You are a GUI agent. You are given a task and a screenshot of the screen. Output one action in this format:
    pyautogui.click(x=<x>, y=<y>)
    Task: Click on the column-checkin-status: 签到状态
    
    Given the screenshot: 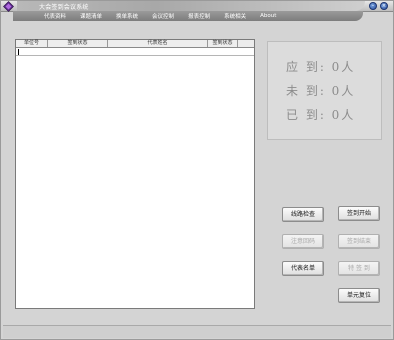 What is the action you would take?
    pyautogui.click(x=223, y=43)
    